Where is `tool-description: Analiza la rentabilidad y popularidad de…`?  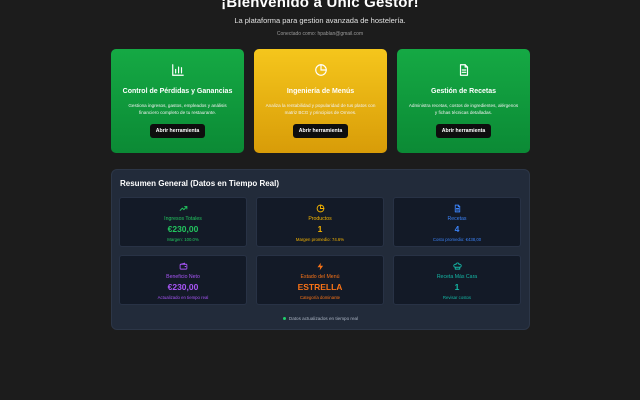 tool-description: Analiza la rentabilidad y popularidad de… is located at coordinates (320, 109).